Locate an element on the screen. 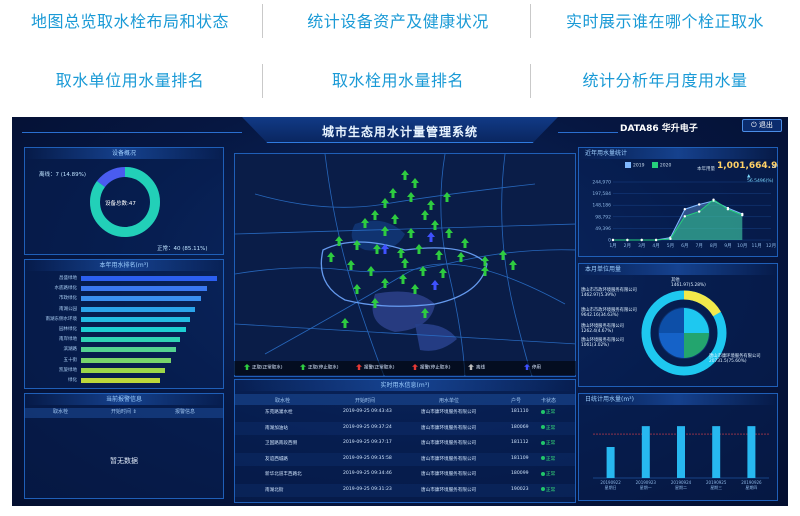 This screenshot has height=516, width=800. y-tick-label: 244,970 is located at coordinates (601, 183).